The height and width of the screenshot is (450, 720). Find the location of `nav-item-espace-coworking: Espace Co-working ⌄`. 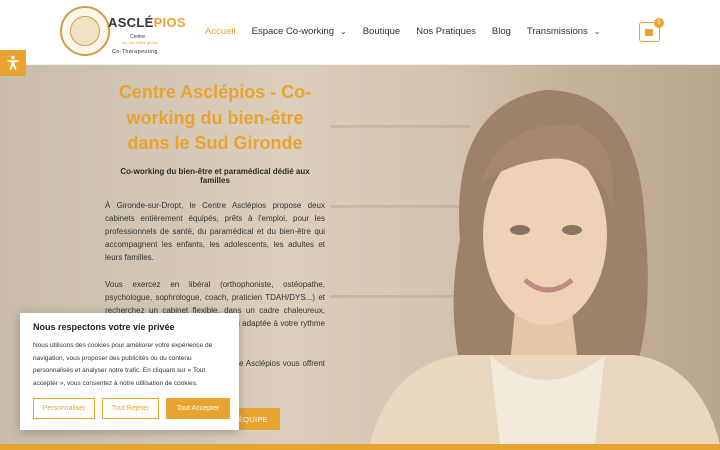

nav-item-espace-coworking: Espace Co-working ⌄ is located at coordinates (299, 31).